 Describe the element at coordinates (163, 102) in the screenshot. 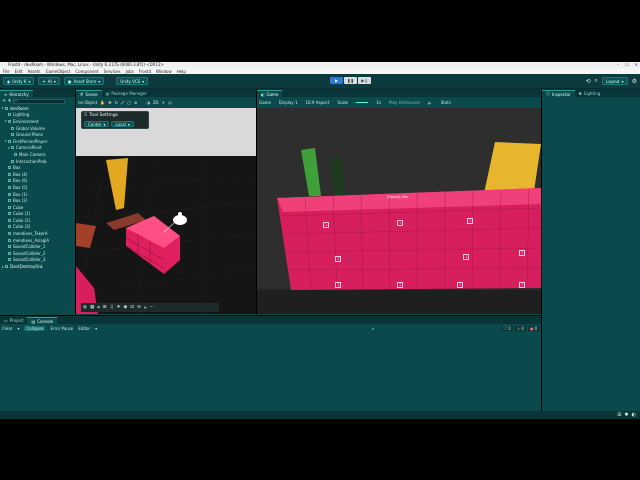

I see `light-icon: ☀` at that location.